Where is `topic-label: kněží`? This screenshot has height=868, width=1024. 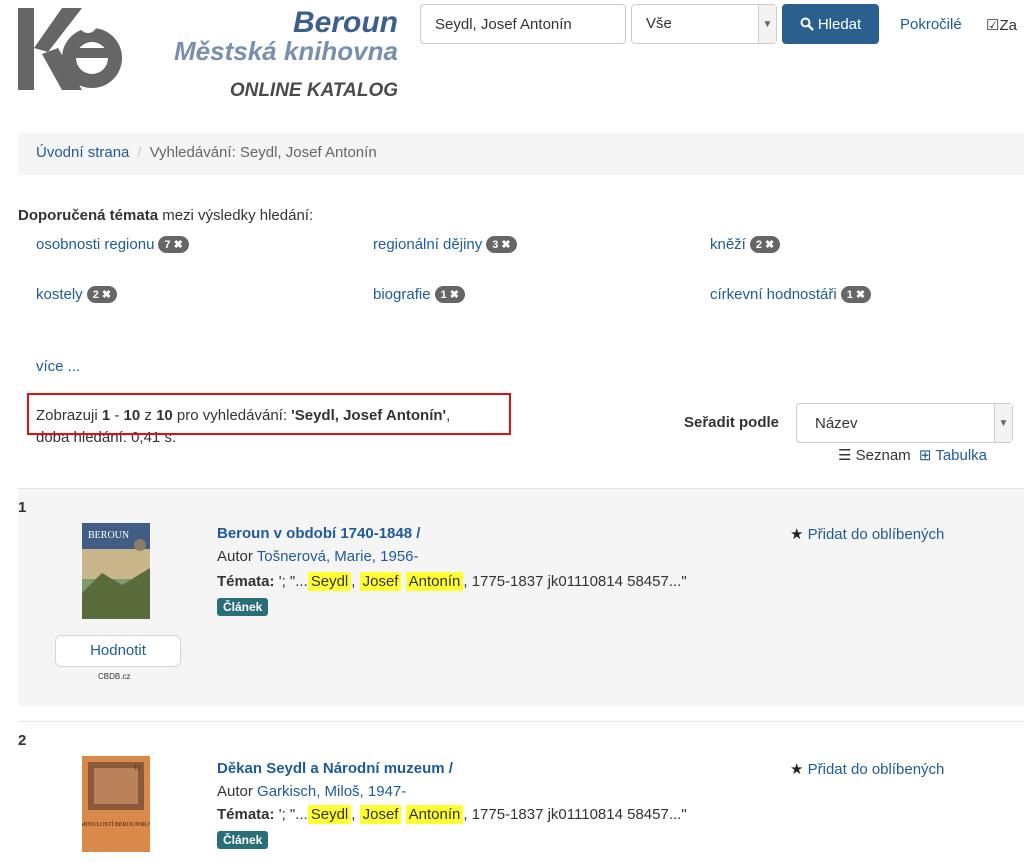
topic-label: kněží is located at coordinates (728, 244).